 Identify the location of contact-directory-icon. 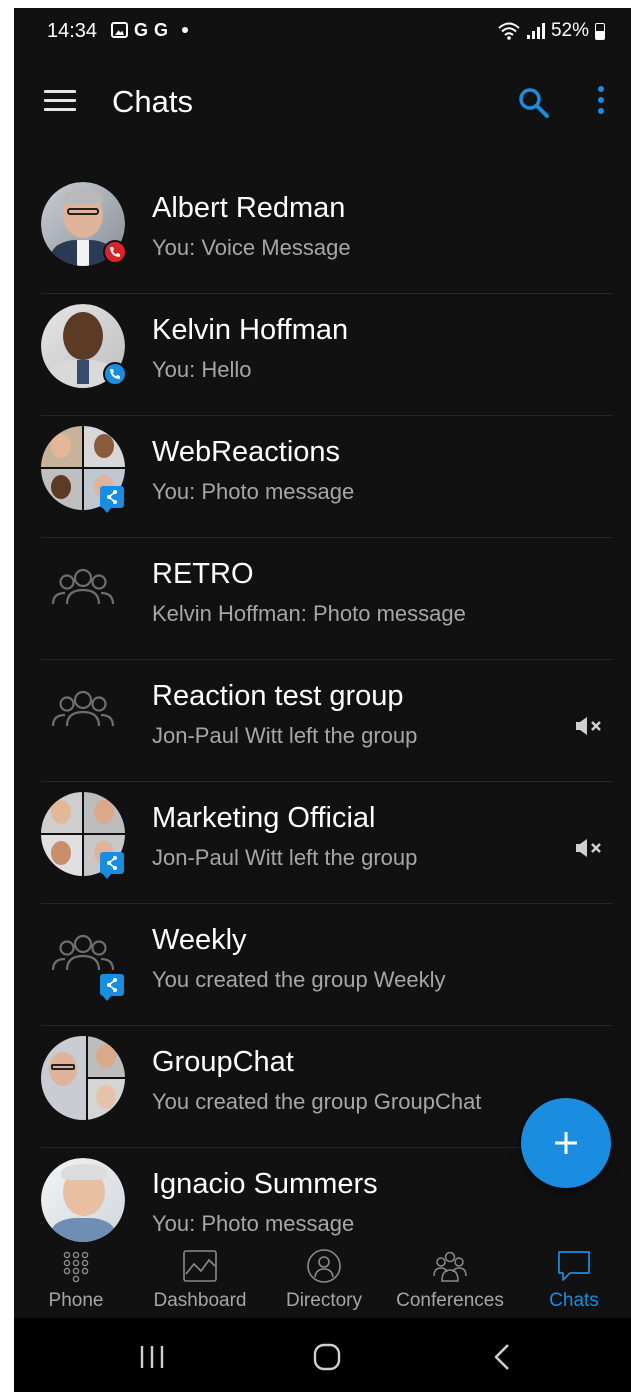
(324, 1266).